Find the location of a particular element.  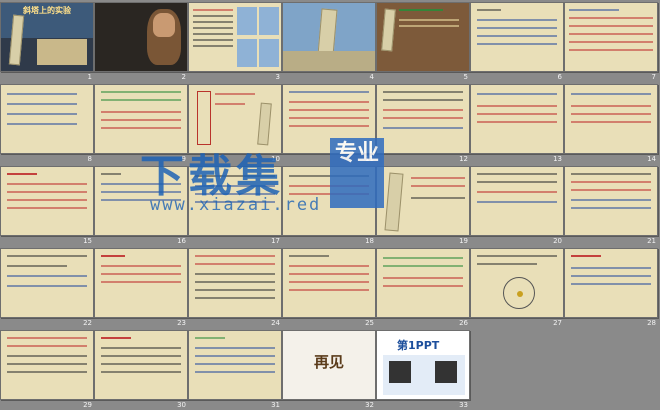

slide-30-text is located at coordinates (141, 372).